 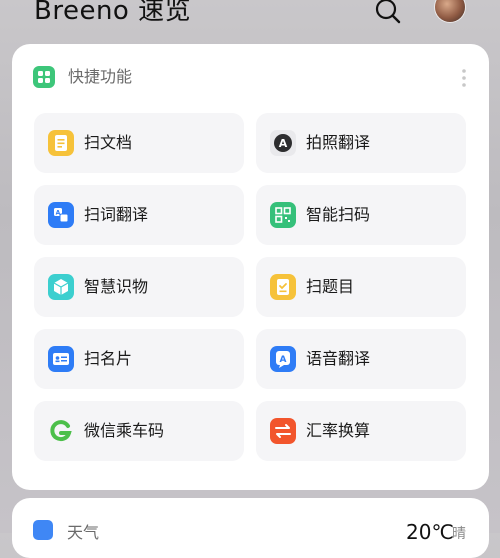 What do you see at coordinates (283, 287) in the screenshot?
I see `question-scan-icon` at bounding box center [283, 287].